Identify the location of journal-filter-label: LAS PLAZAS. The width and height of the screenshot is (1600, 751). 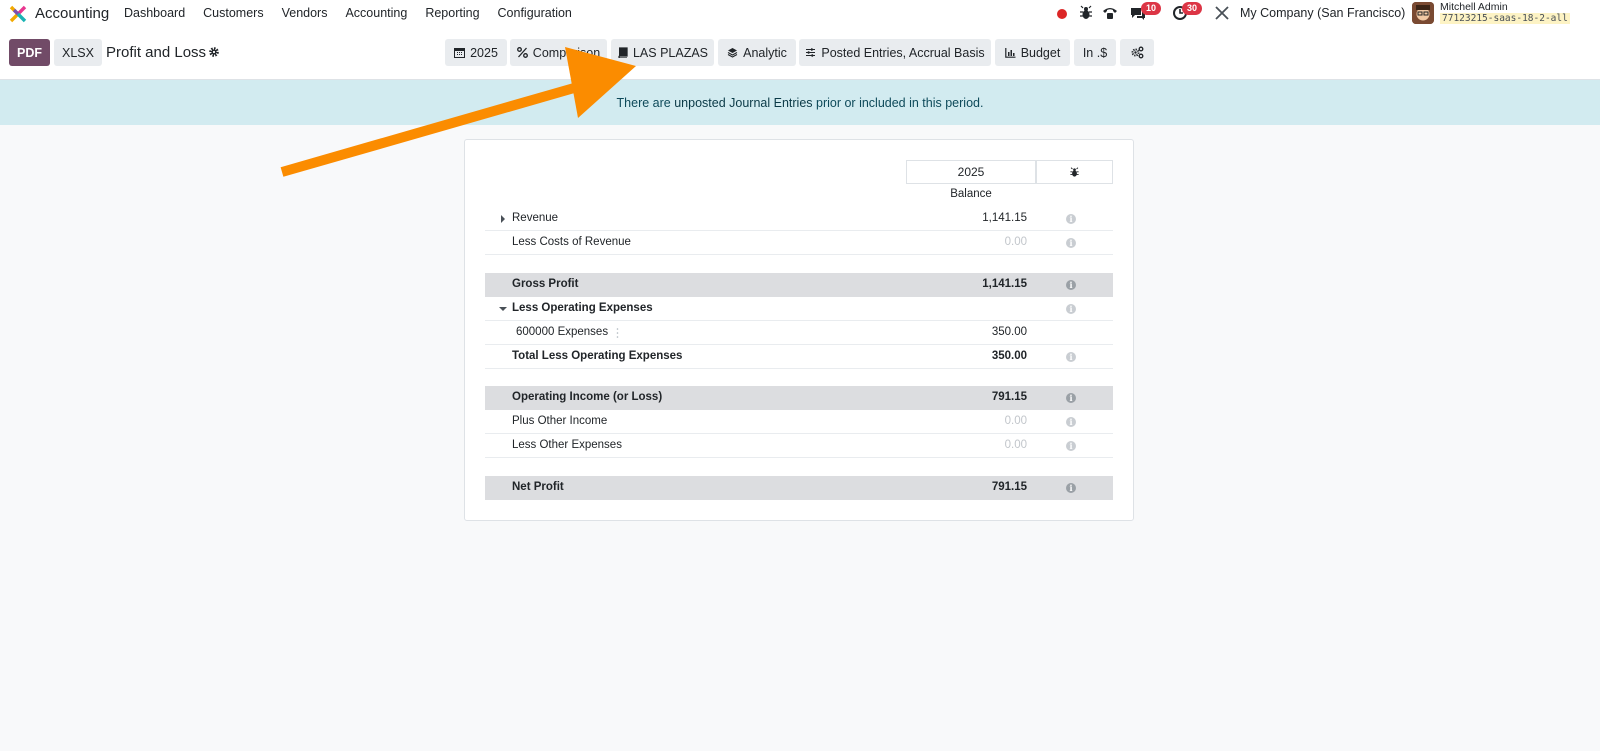
(670, 52).